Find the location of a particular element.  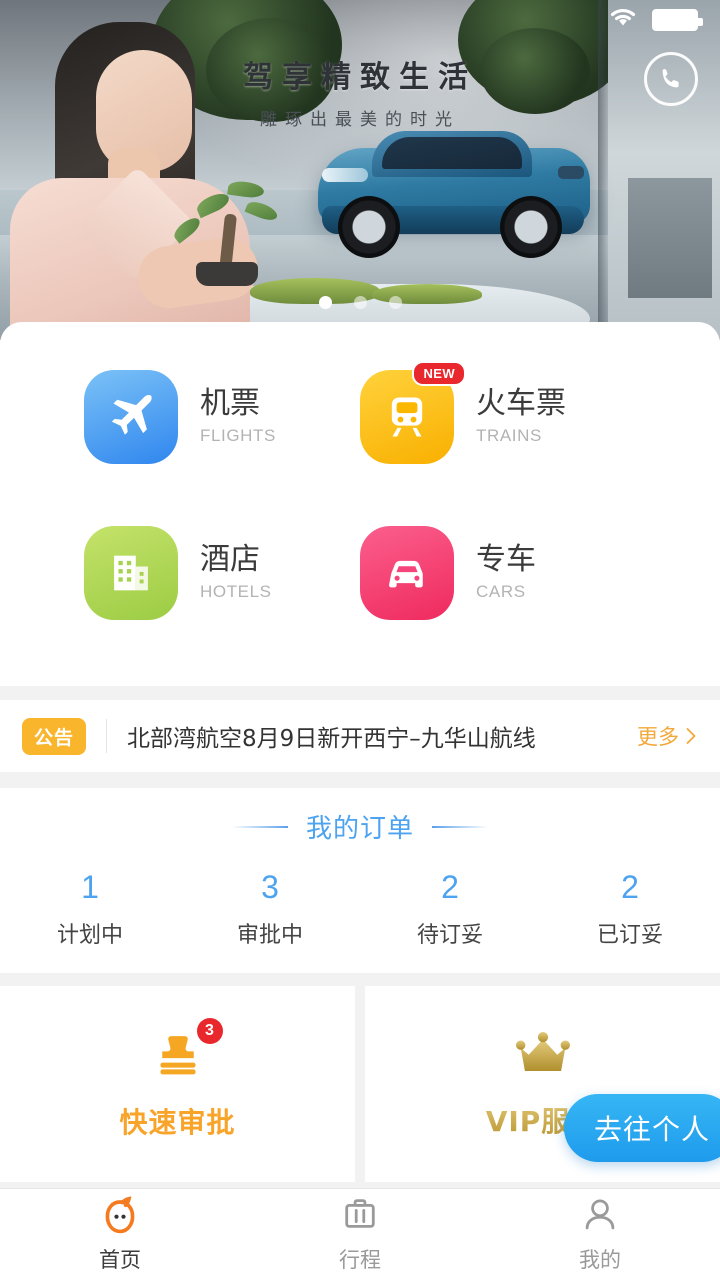

car-icon is located at coordinates (407, 573).